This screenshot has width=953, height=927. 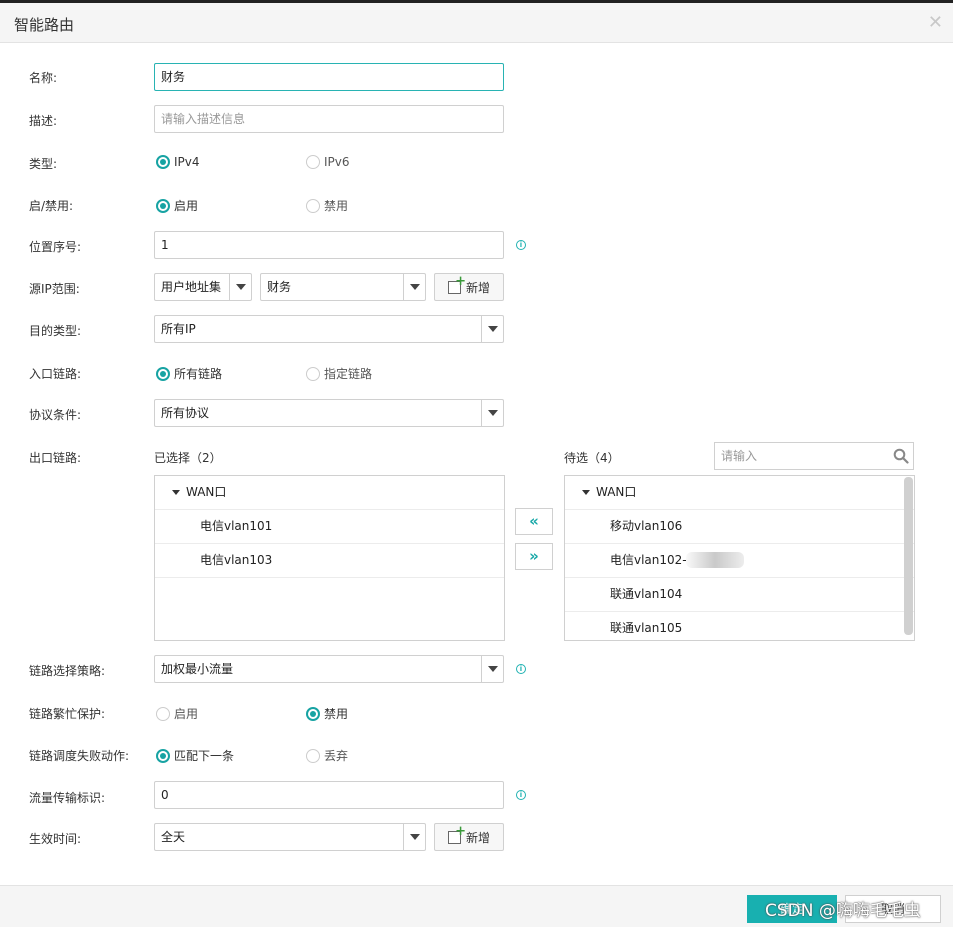 What do you see at coordinates (329, 669) in the screenshot?
I see `strategy-select: 加权最小流量` at bounding box center [329, 669].